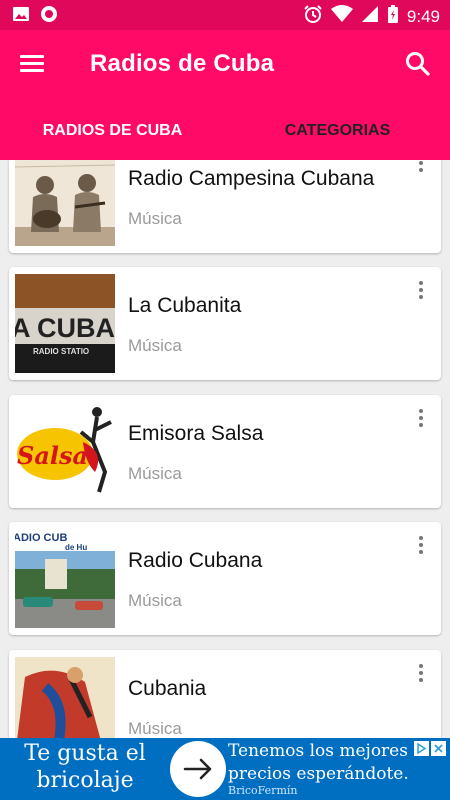 The image size is (450, 800). Describe the element at coordinates (185, 305) in the screenshot. I see `station-name: La Cubanita` at that location.